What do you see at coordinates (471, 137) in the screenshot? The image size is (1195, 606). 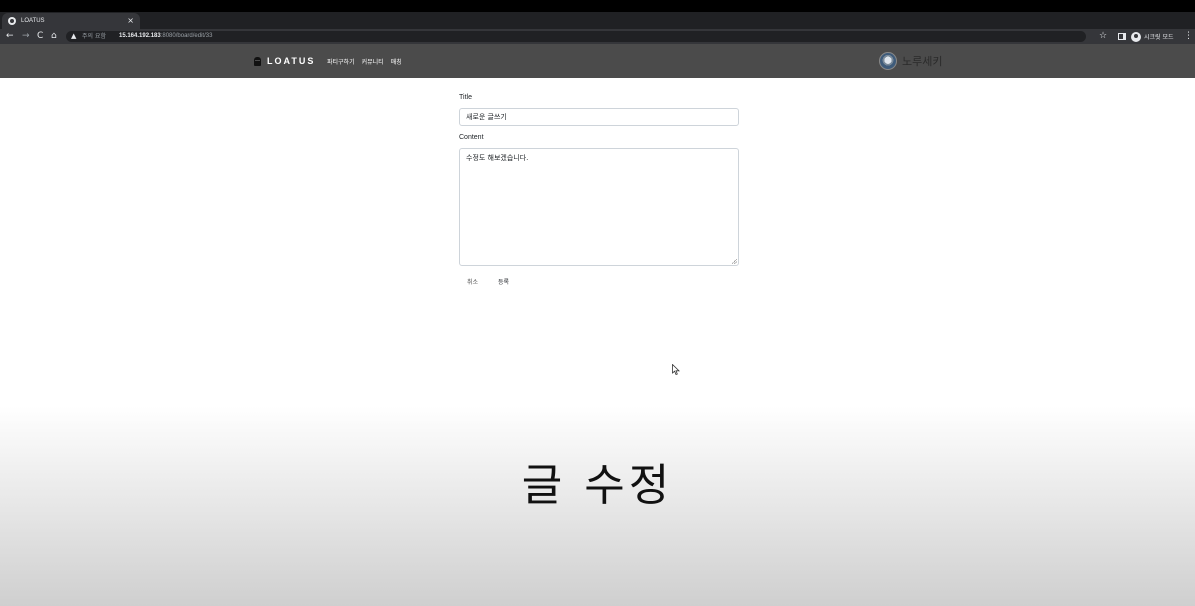 I see `content-label: Content` at bounding box center [471, 137].